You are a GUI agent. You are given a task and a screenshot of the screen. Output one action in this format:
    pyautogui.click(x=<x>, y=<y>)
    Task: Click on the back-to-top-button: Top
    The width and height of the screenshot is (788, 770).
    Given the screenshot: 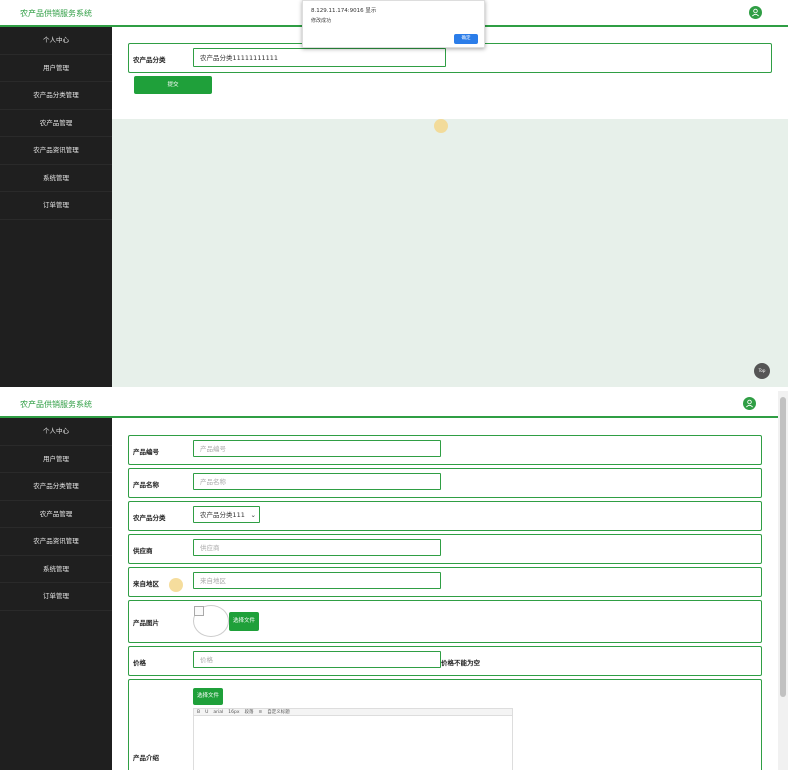 What is the action you would take?
    pyautogui.click(x=762, y=371)
    